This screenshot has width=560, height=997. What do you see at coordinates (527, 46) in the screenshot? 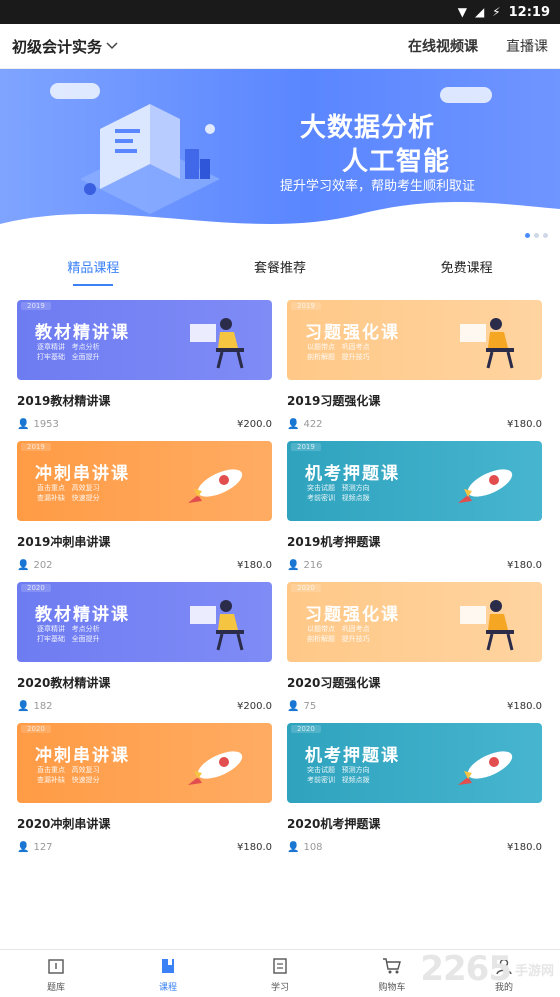
I see `live-class-link: 直播课` at bounding box center [527, 46].